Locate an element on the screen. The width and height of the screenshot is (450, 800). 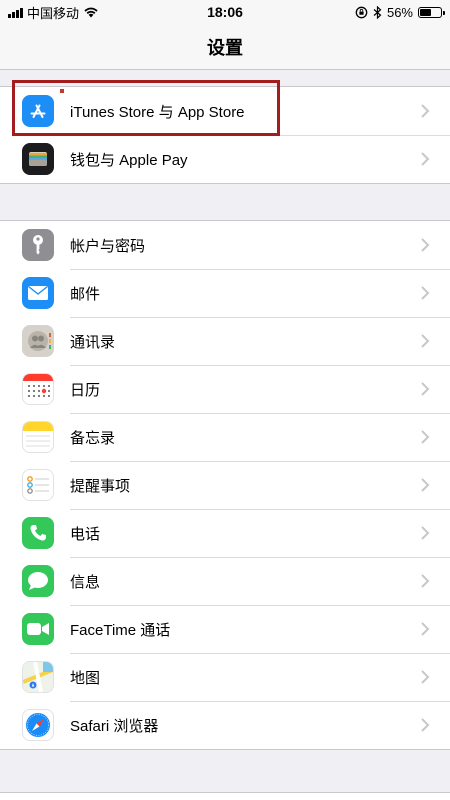
app-store-icon is located at coordinates (38, 111).